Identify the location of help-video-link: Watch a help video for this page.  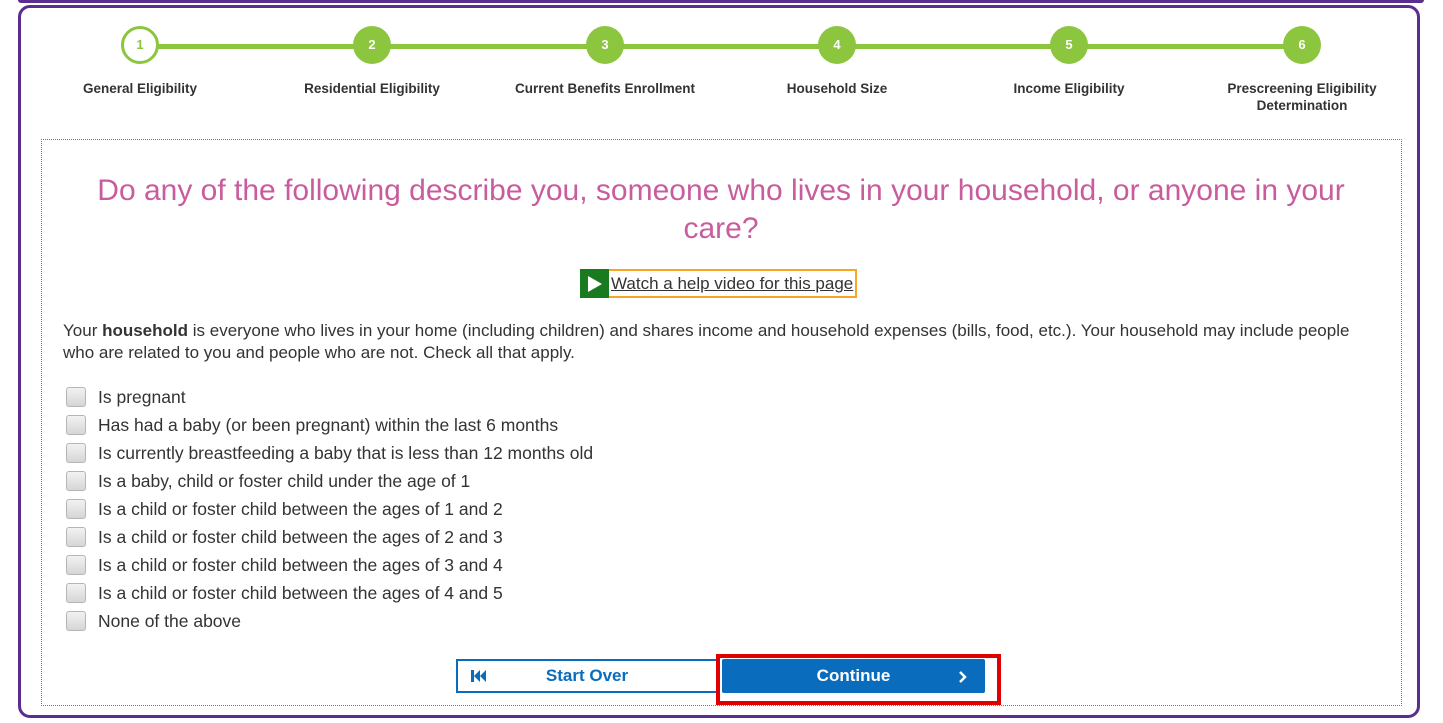
(719, 283).